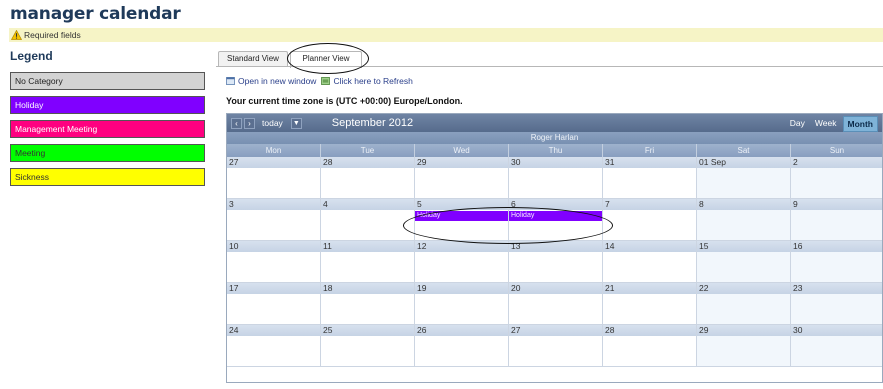 The width and height of the screenshot is (883, 389). I want to click on day-number: 14, so click(649, 246).